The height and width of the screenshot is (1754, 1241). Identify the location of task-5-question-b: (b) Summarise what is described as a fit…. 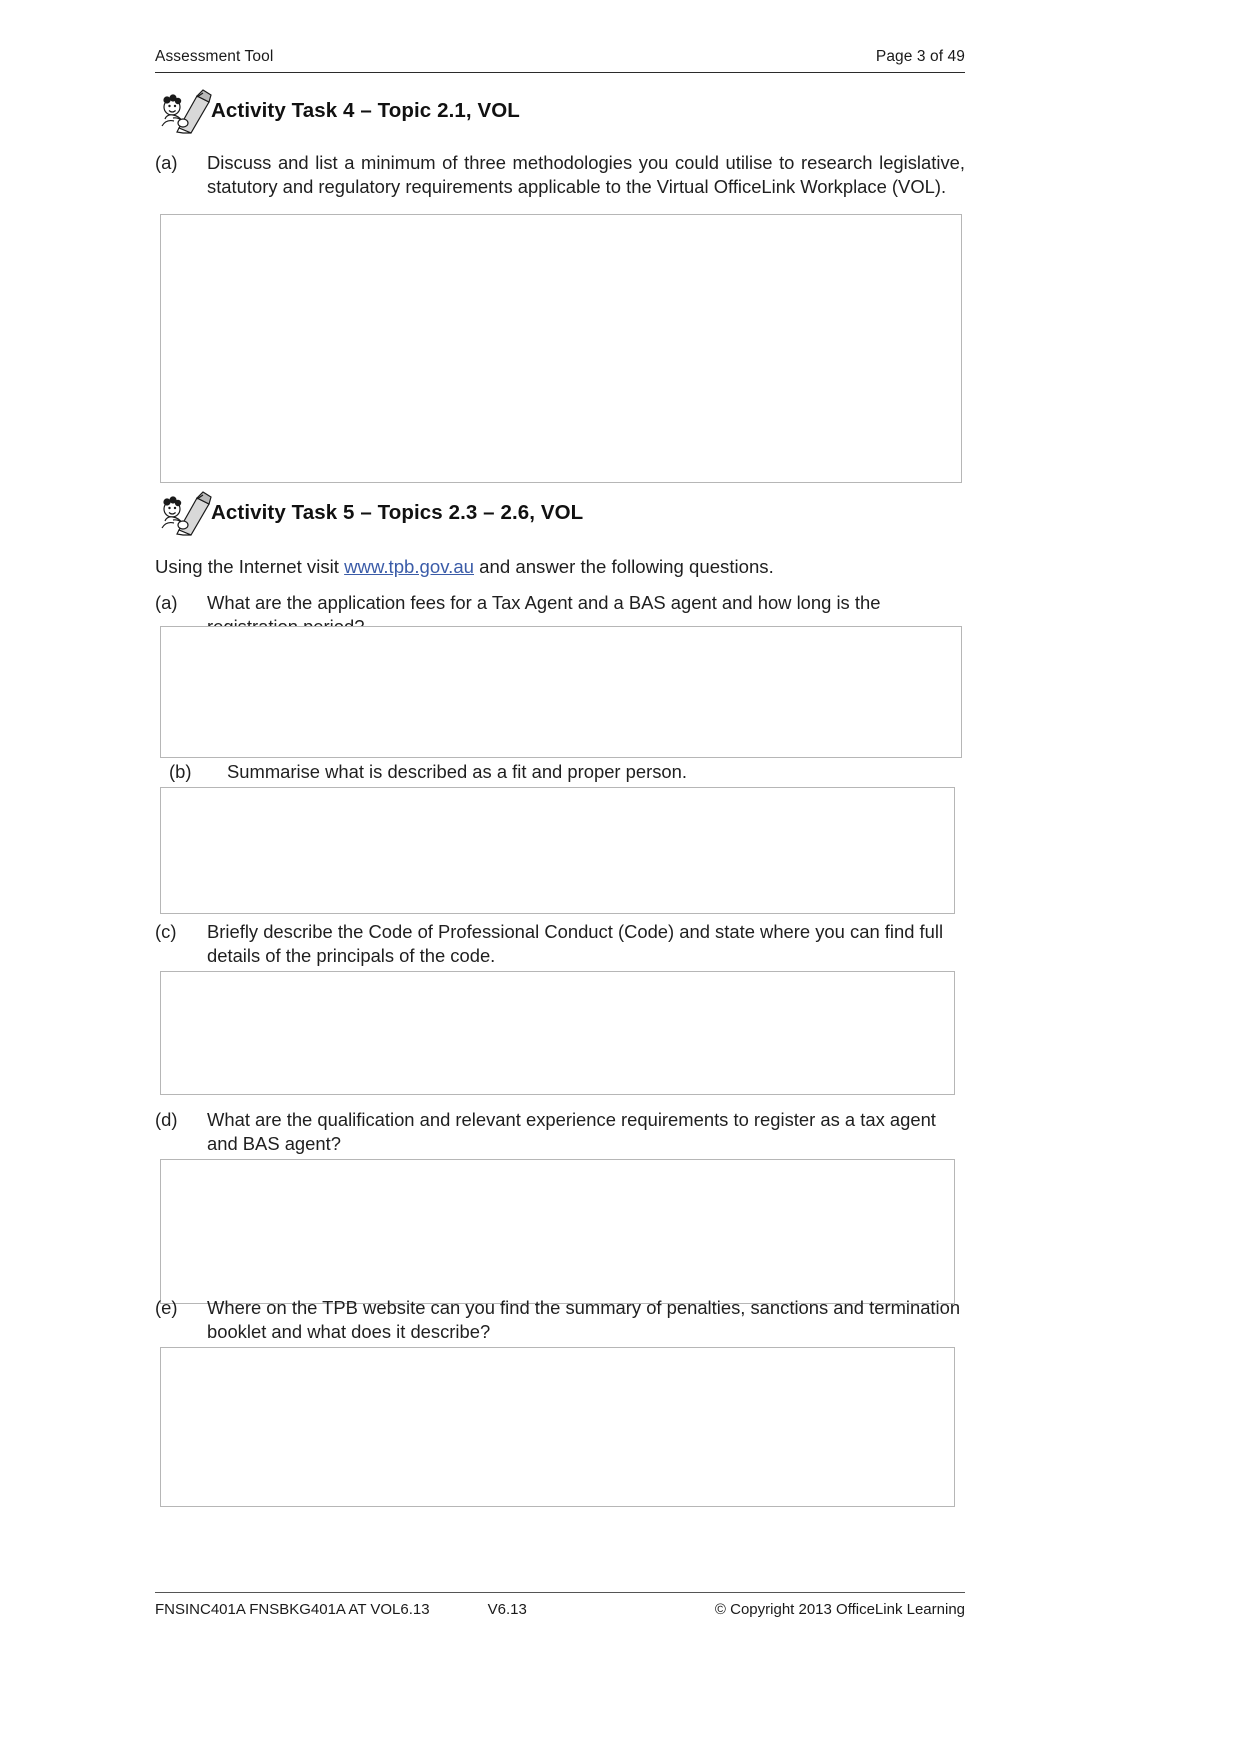
(560, 772).